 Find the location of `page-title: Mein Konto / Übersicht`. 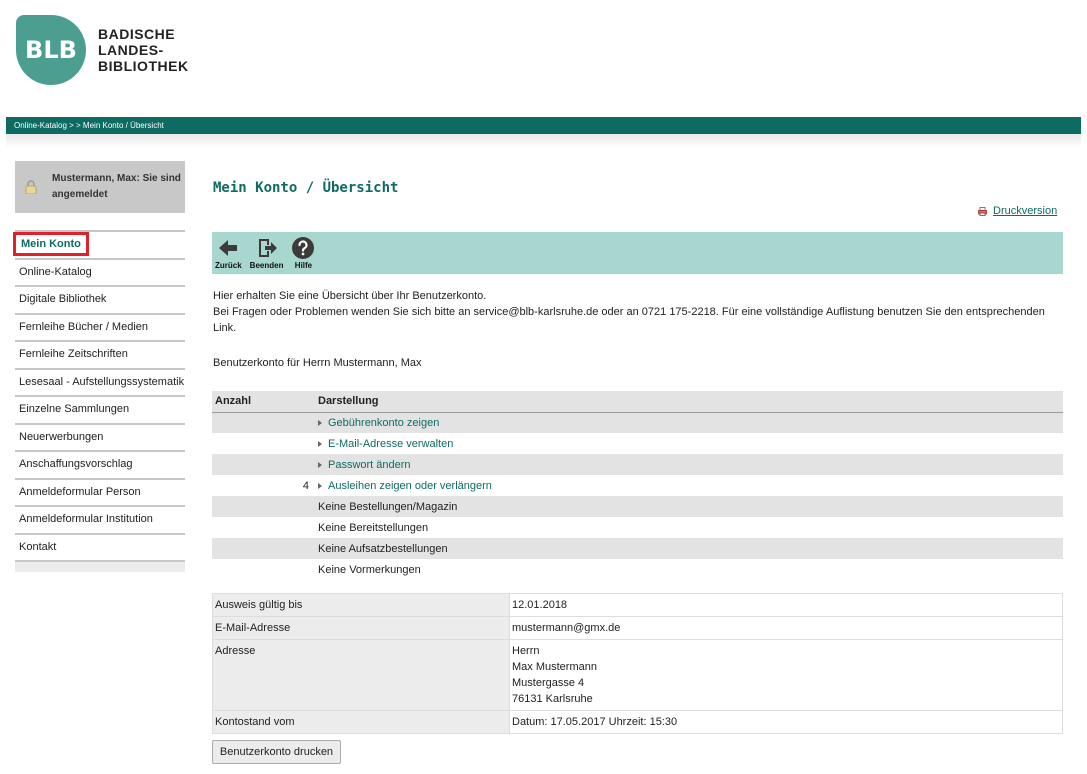

page-title: Mein Konto / Übersicht is located at coordinates (306, 188).